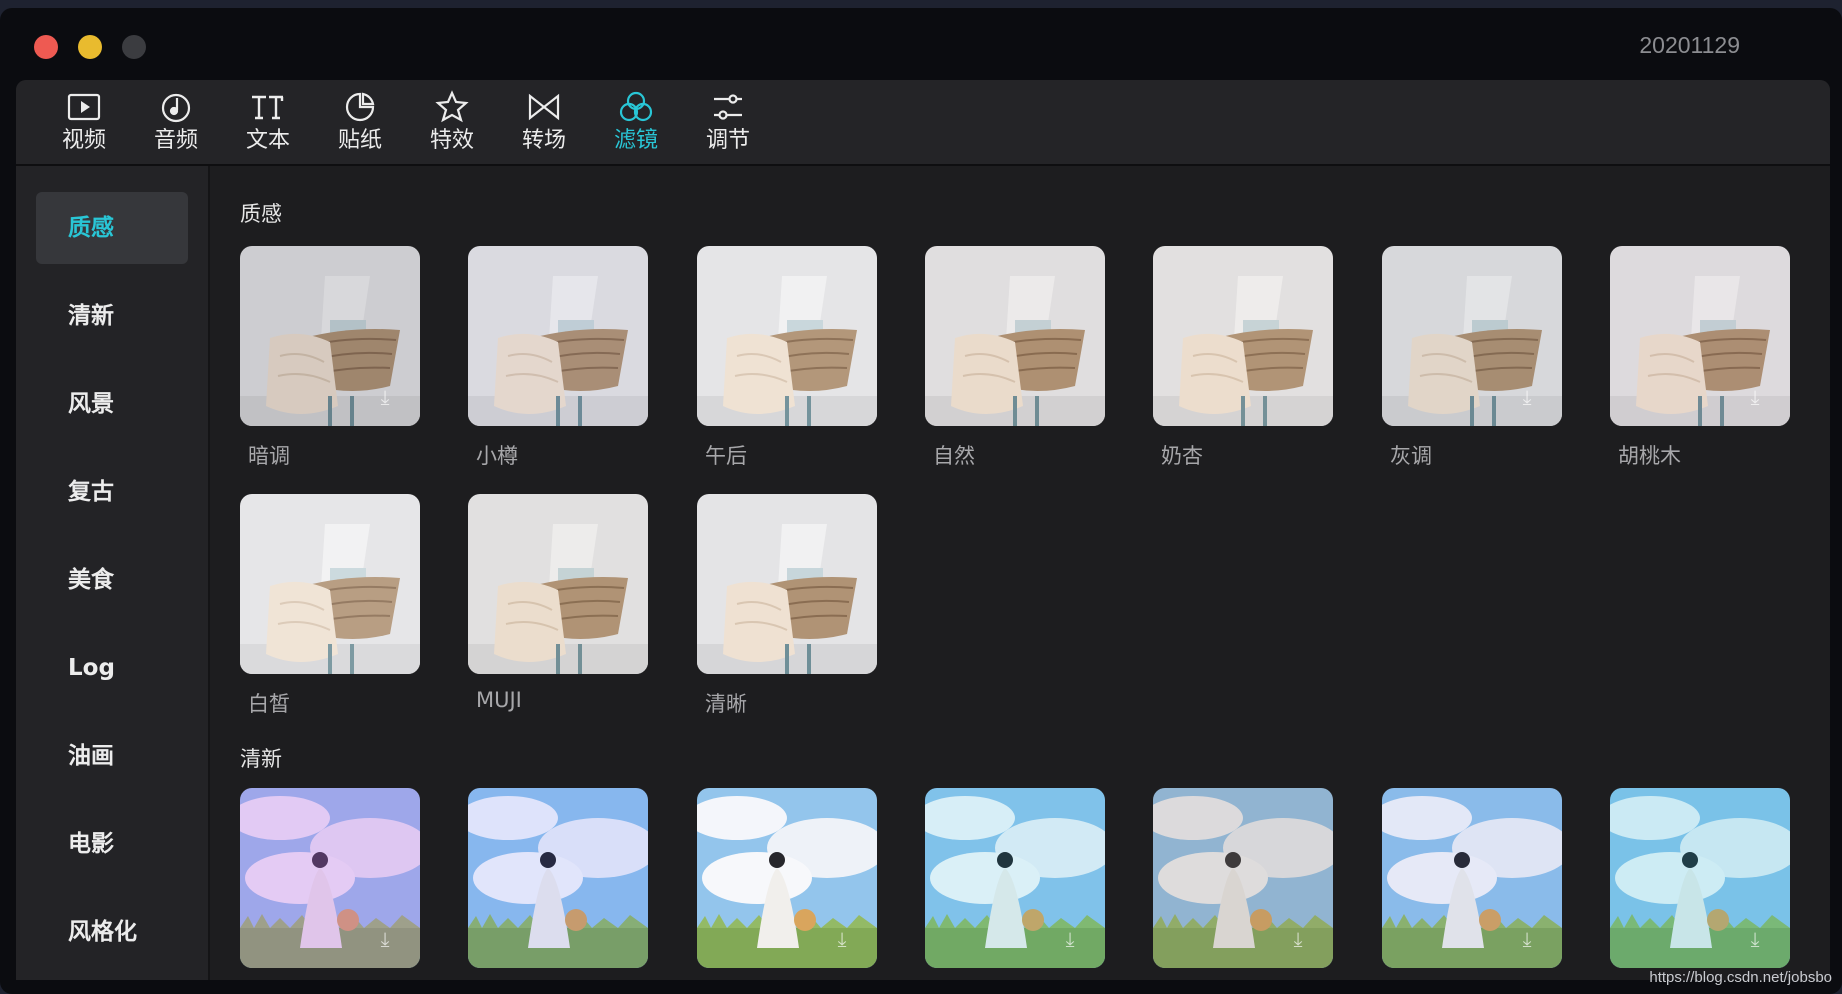 The width and height of the screenshot is (1842, 994). I want to click on transition-icon, so click(544, 107).